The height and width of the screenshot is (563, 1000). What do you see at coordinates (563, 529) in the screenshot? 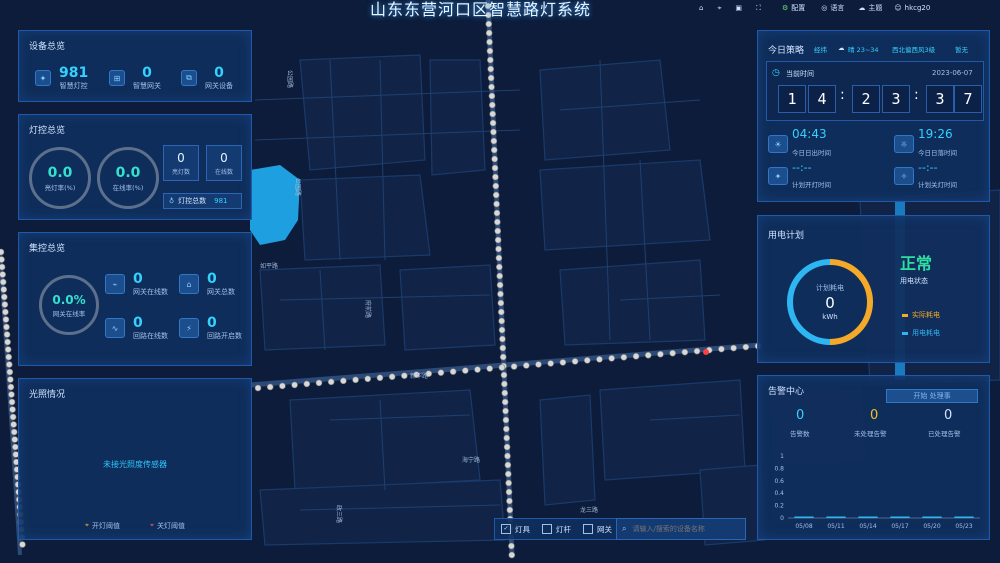
I see `legend-pole: 灯杆` at bounding box center [563, 529].